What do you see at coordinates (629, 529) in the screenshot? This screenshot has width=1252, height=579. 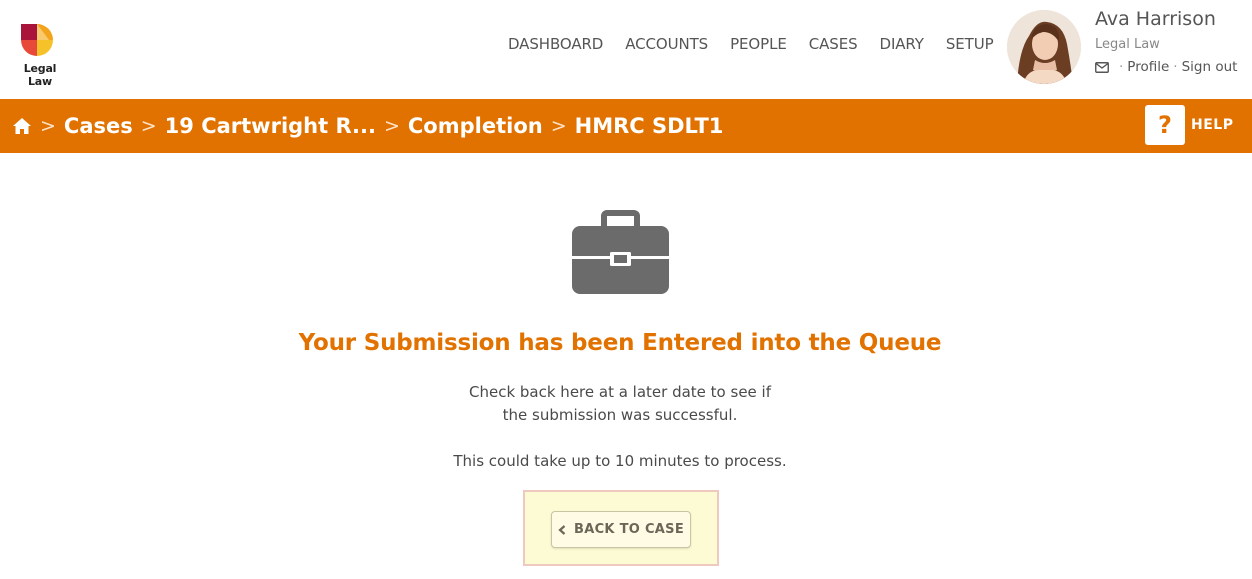 I see `back-to-case-label: BACK TO CASE` at bounding box center [629, 529].